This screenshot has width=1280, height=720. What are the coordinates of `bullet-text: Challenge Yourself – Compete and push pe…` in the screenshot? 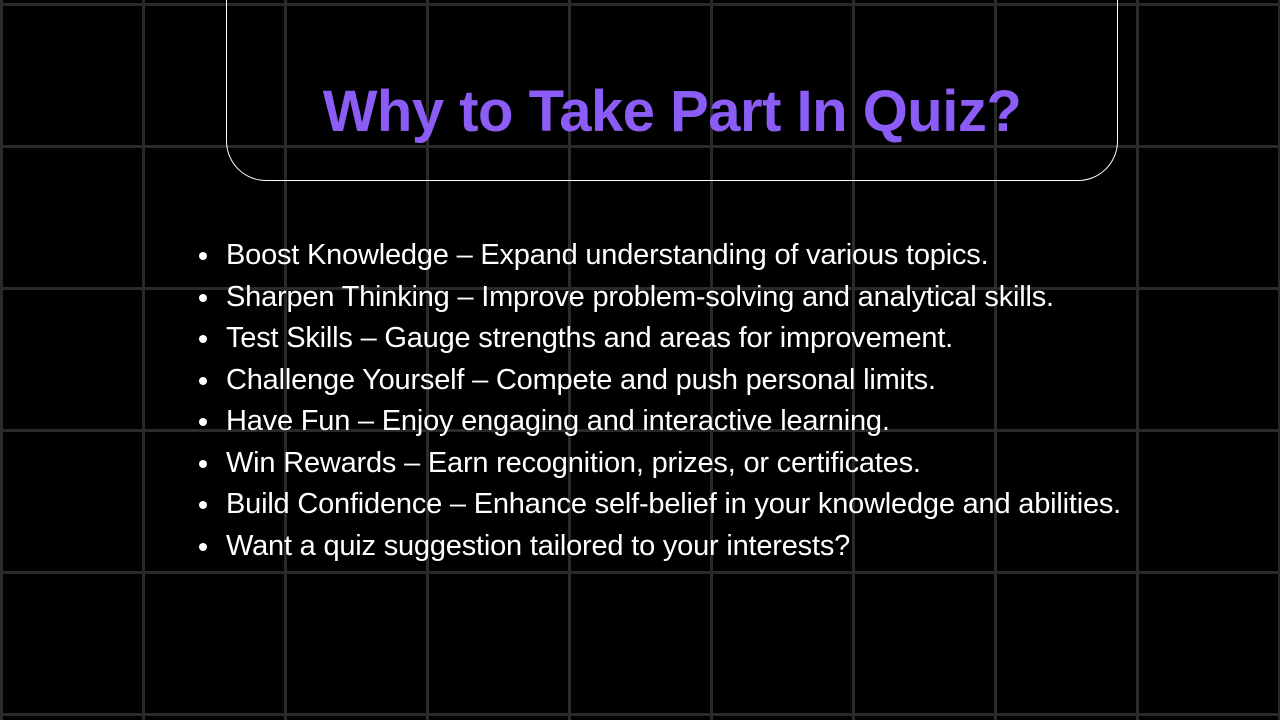 It's located at (581, 379).